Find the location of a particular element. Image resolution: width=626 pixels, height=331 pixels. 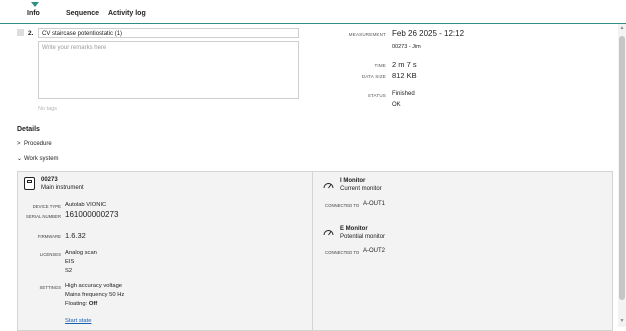

settings-label: Settings is located at coordinates (50, 287).